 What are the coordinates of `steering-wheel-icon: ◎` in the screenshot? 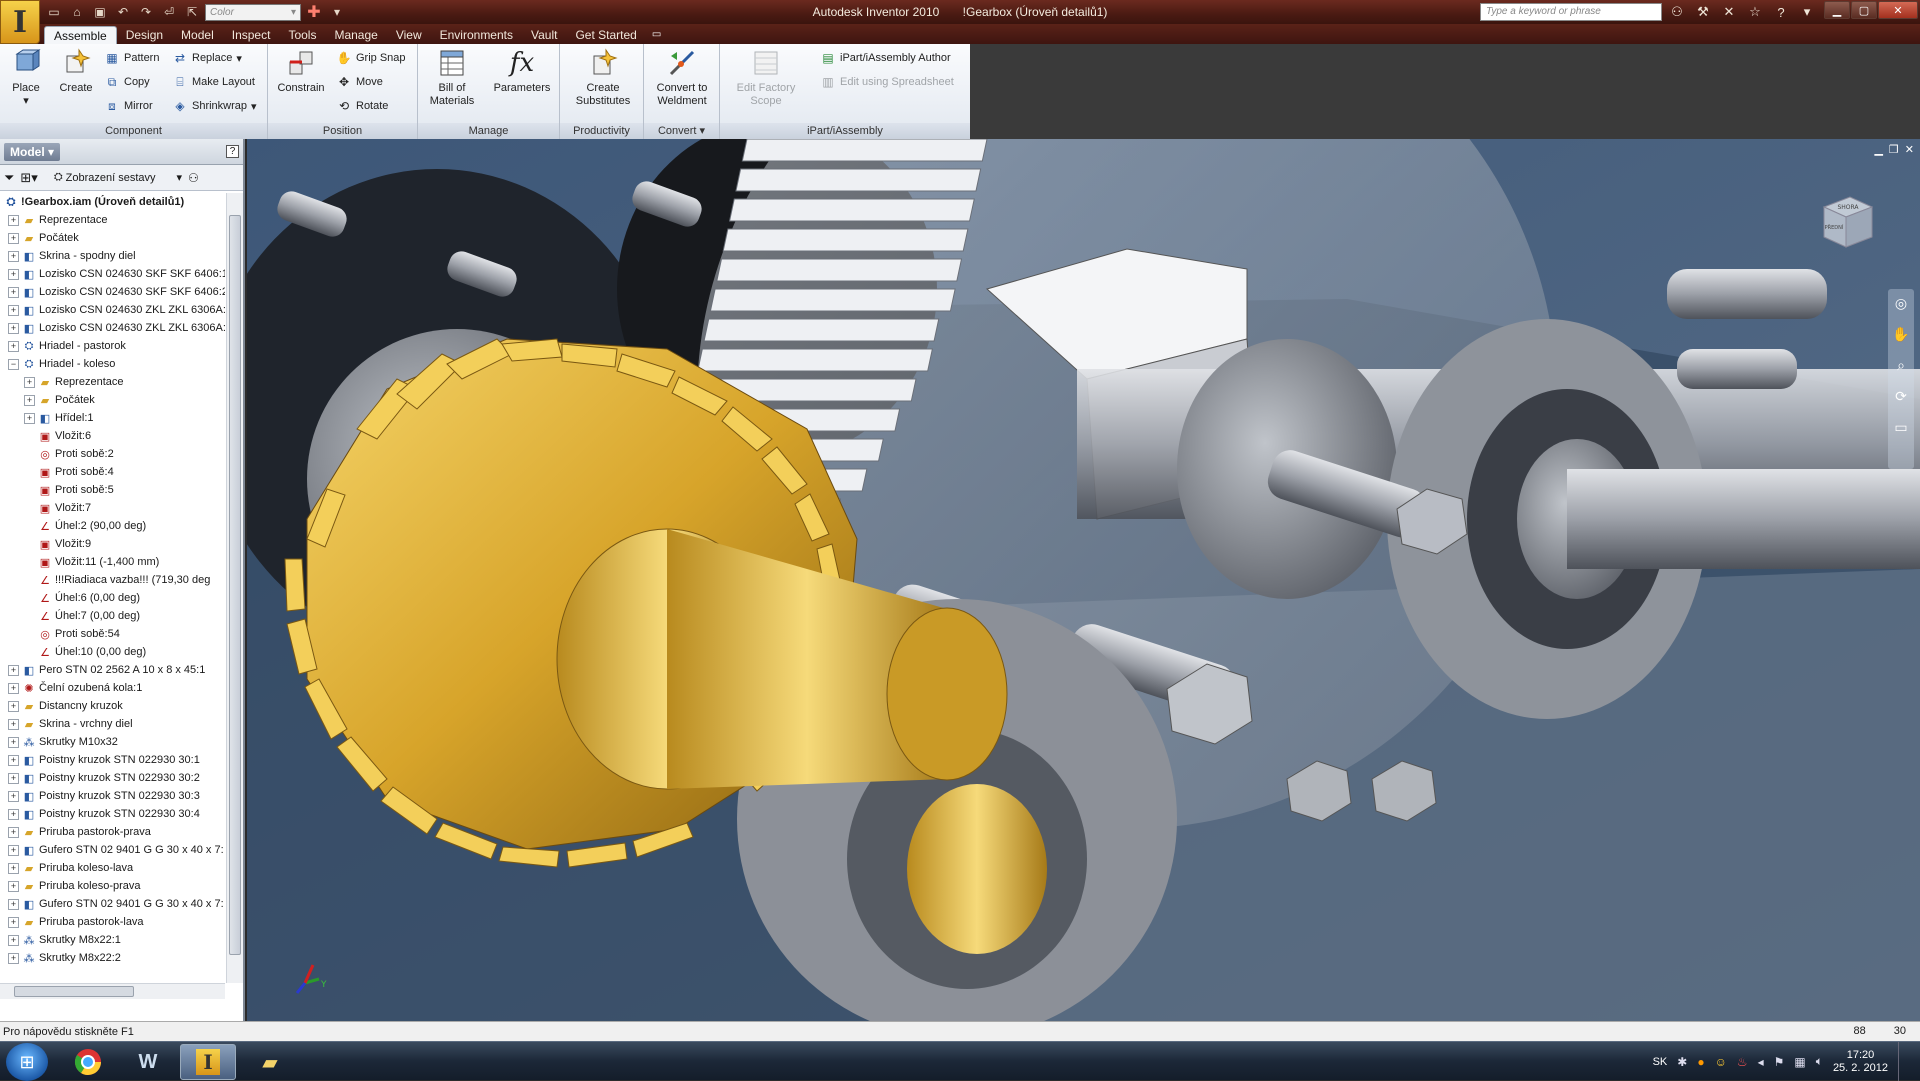 It's located at (1901, 303).